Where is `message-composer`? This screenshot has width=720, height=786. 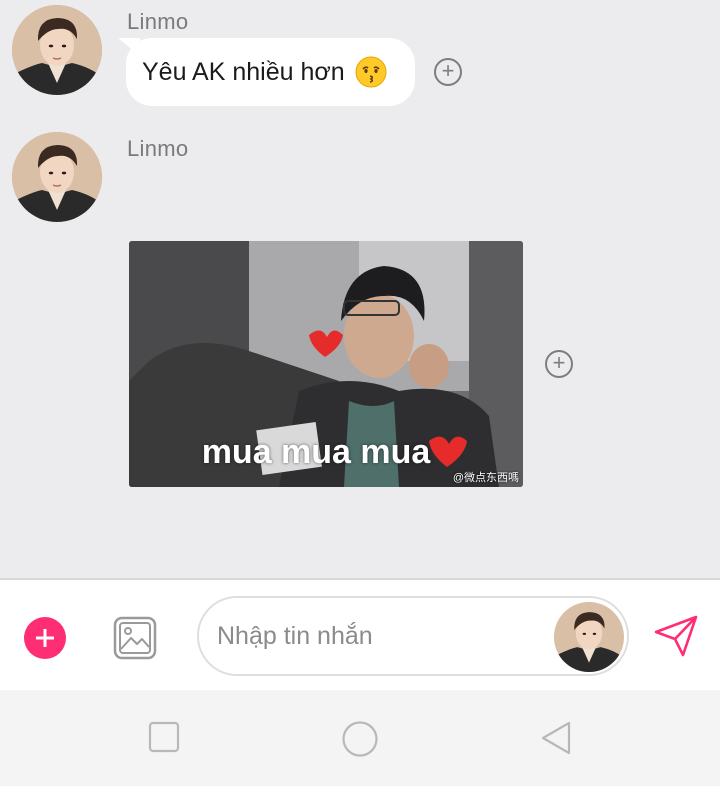
message-composer is located at coordinates (360, 634).